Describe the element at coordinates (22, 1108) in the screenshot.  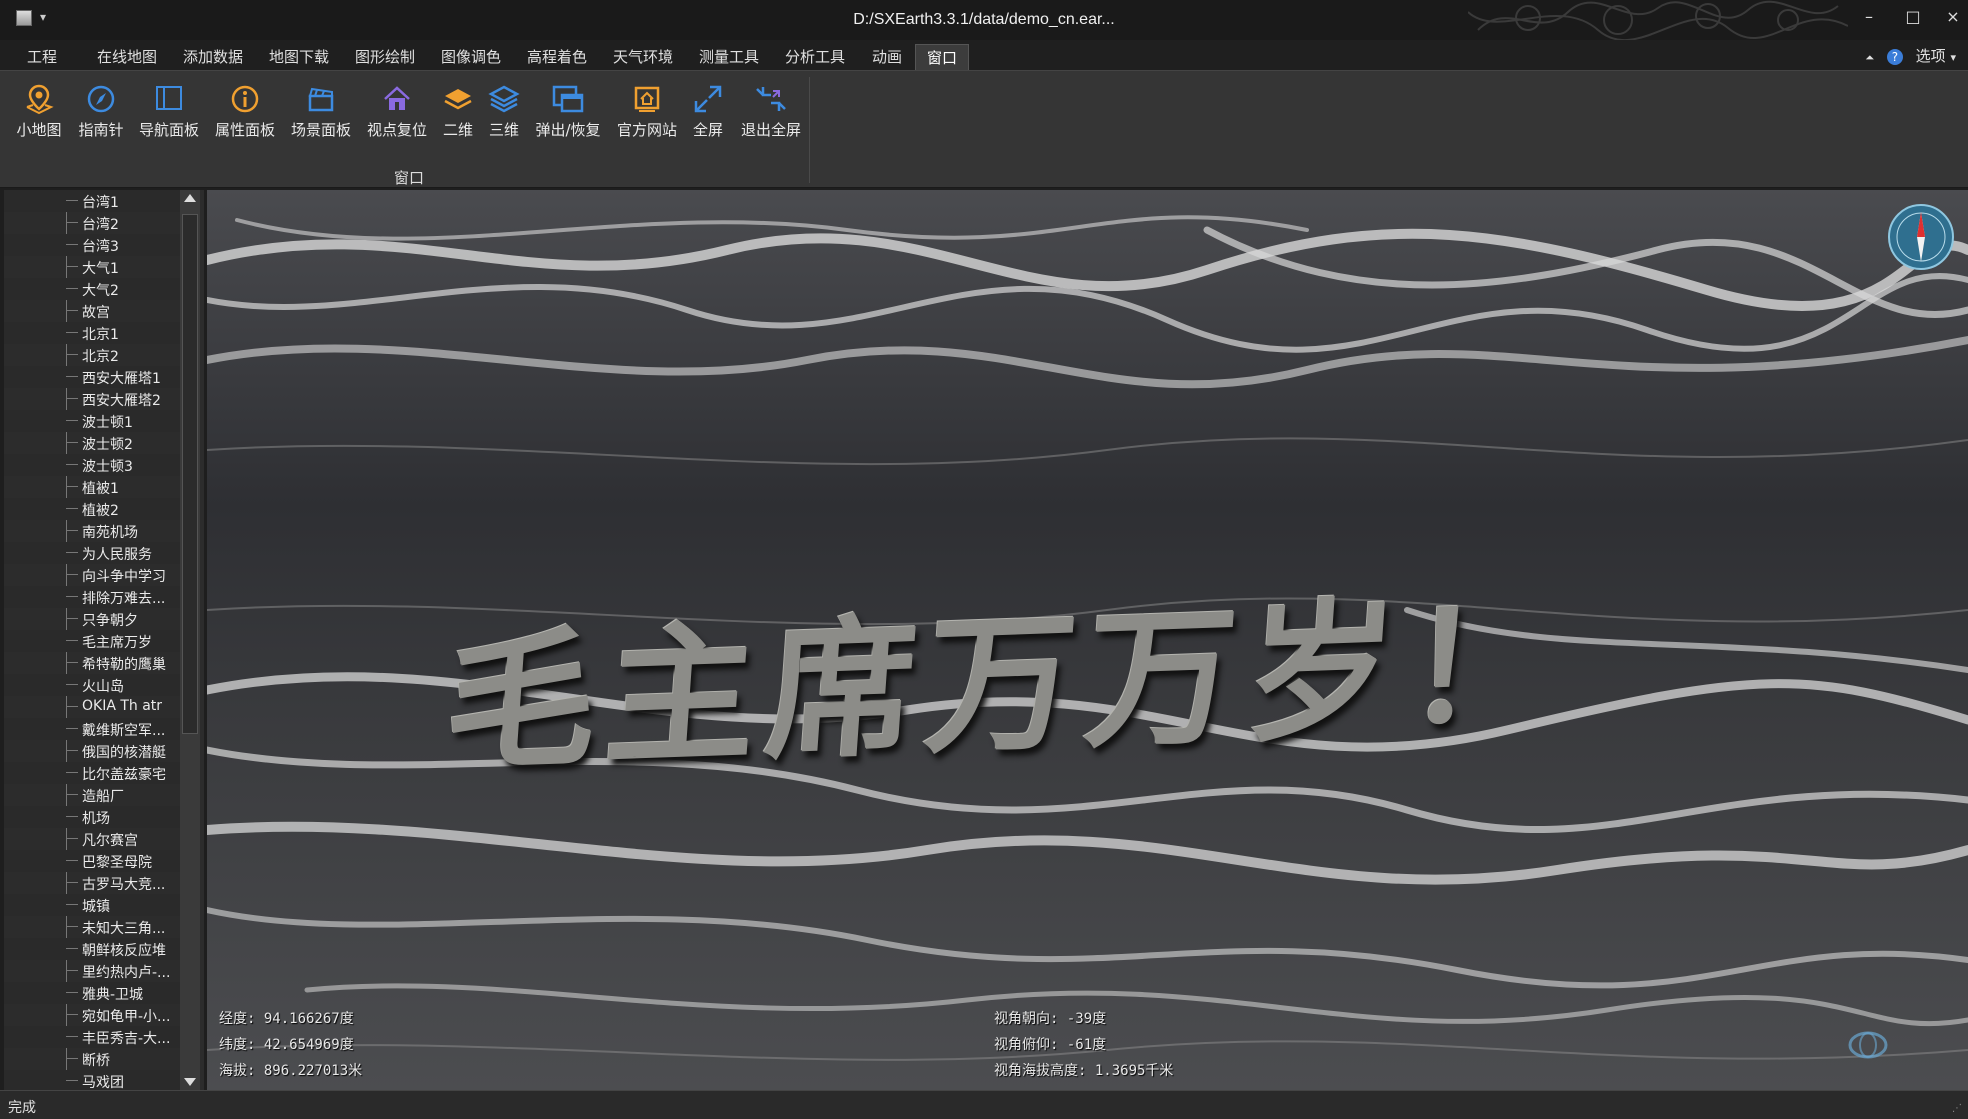
I see `status-text: 完成` at that location.